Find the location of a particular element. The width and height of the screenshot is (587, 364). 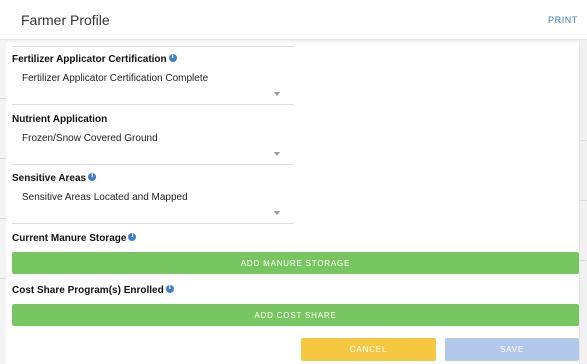

fertilizer-certification-label: Fertilizer Applicator Certification is located at coordinates (94, 59).